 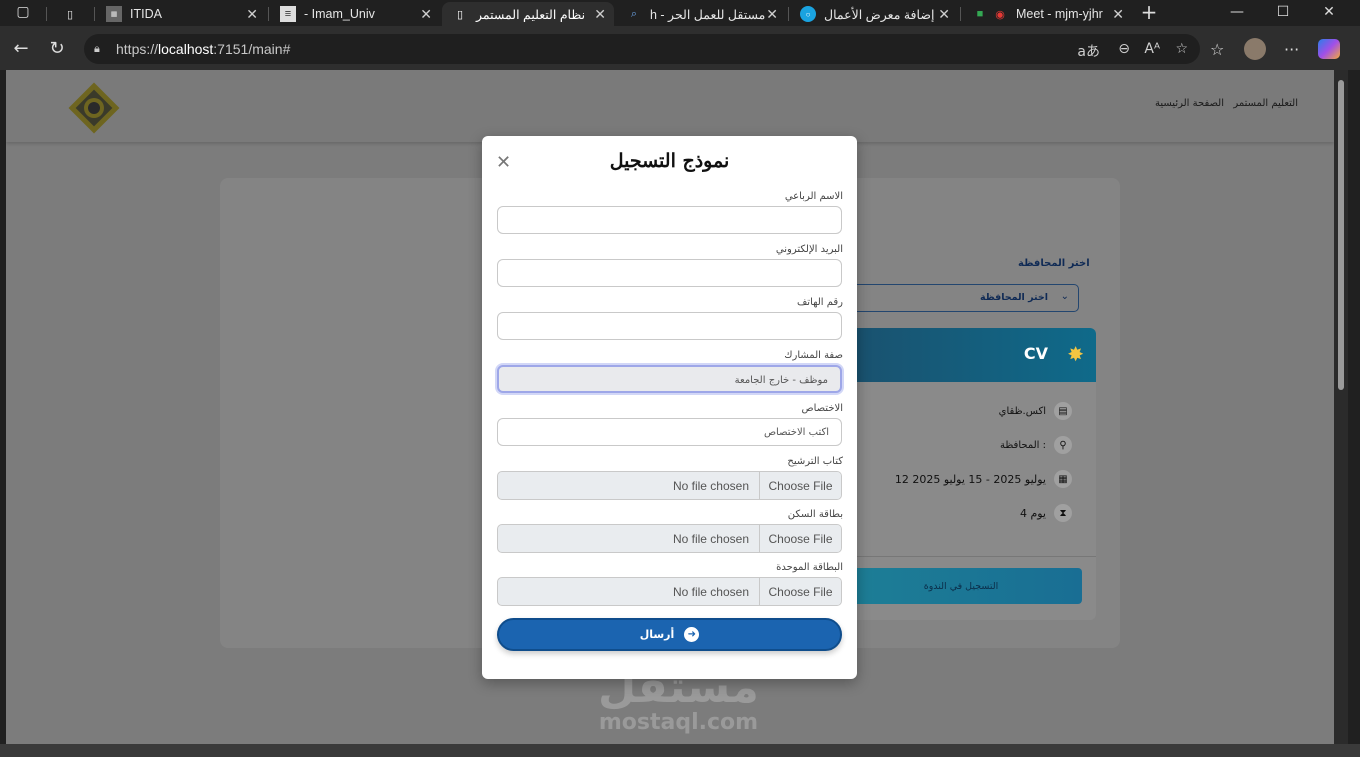 I want to click on governorate-select: اختر المحافظة ⌄, so click(x=952, y=298).